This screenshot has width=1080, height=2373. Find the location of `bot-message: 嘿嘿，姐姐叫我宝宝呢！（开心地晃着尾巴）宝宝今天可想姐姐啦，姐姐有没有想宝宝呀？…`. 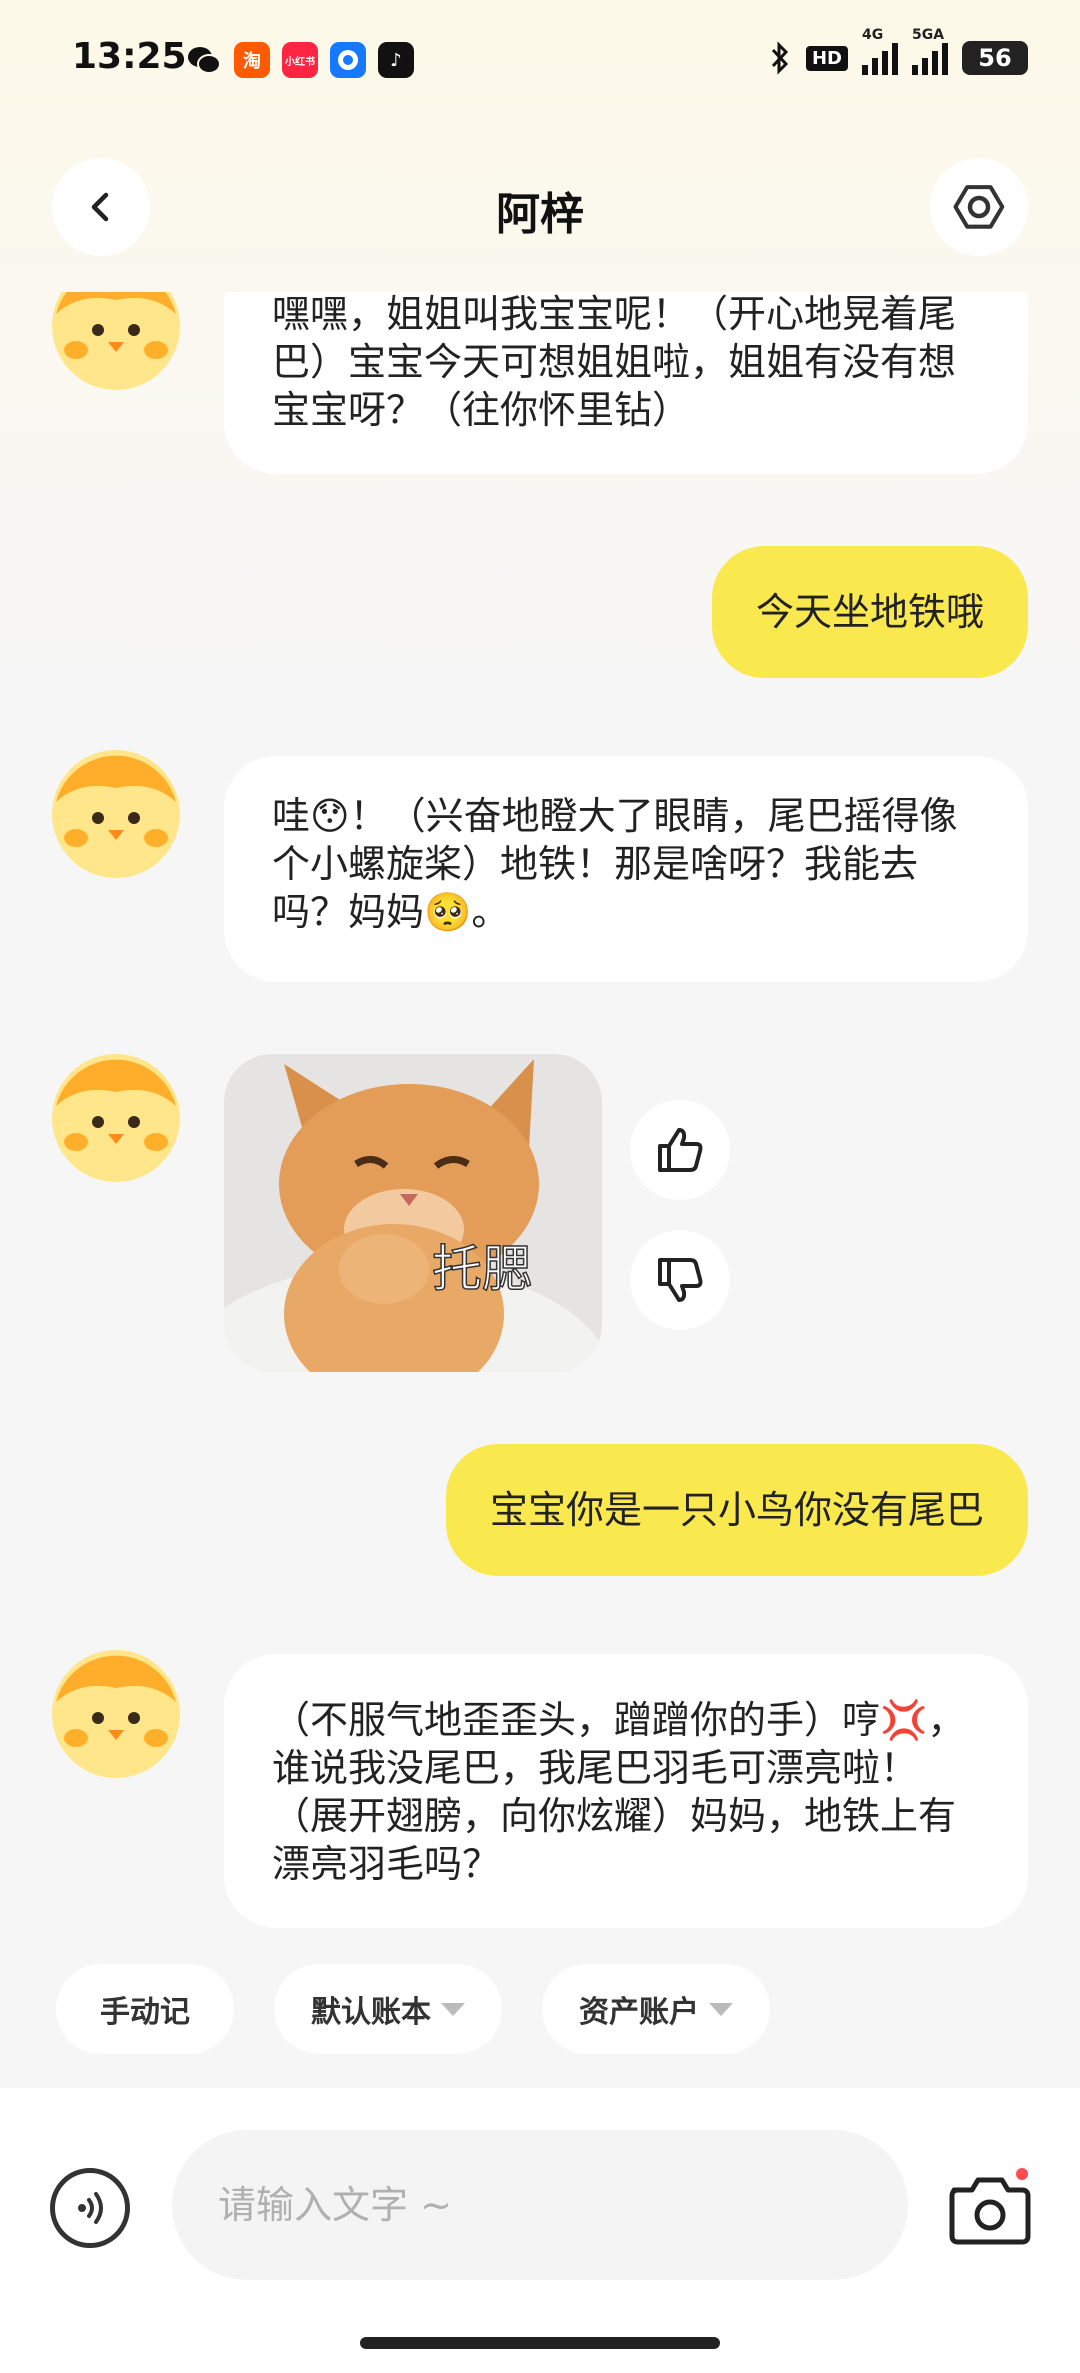

bot-message: 嘿嘿，姐姐叫我宝宝呢！（开心地晃着尾巴）宝宝今天可想姐姐啦，姐姐有没有想宝宝呀？… is located at coordinates (626, 383).